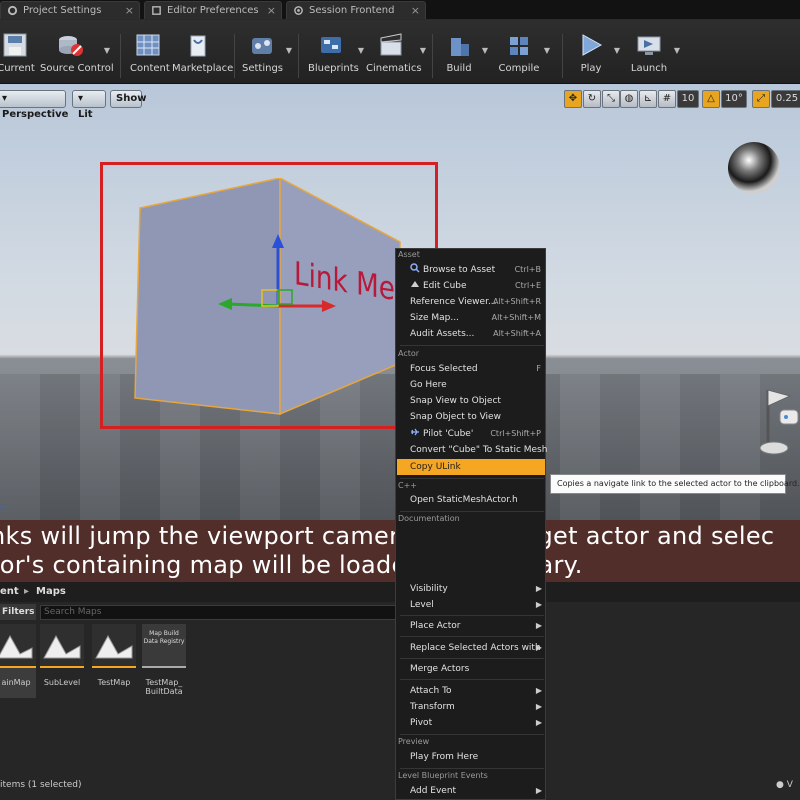 Image resolution: width=800 pixels, height=800 pixels. What do you see at coordinates (471, 385) in the screenshot?
I see `menu-go-here: Go Here` at bounding box center [471, 385].